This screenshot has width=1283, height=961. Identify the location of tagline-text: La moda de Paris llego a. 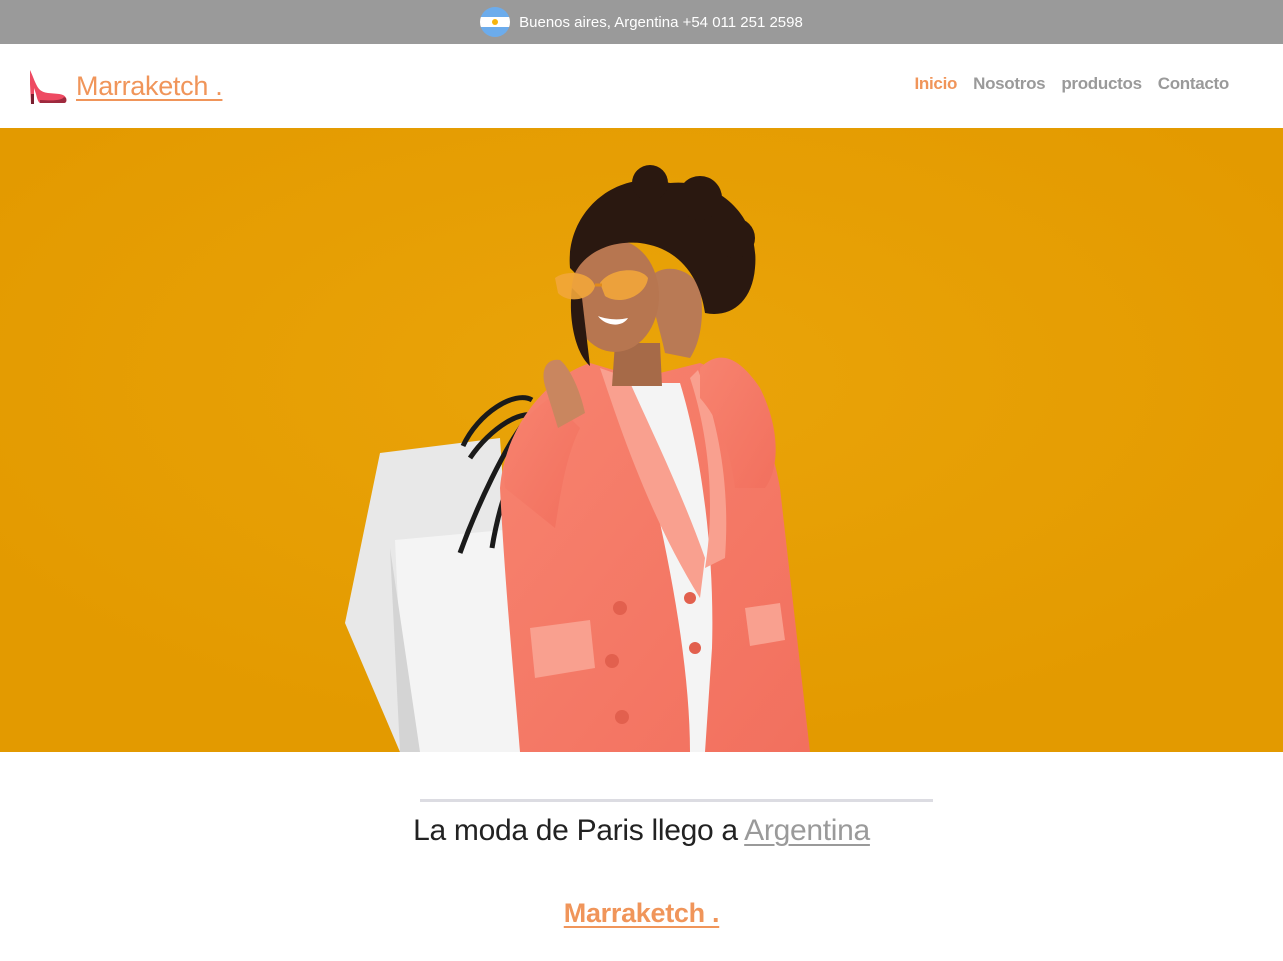
(575, 830).